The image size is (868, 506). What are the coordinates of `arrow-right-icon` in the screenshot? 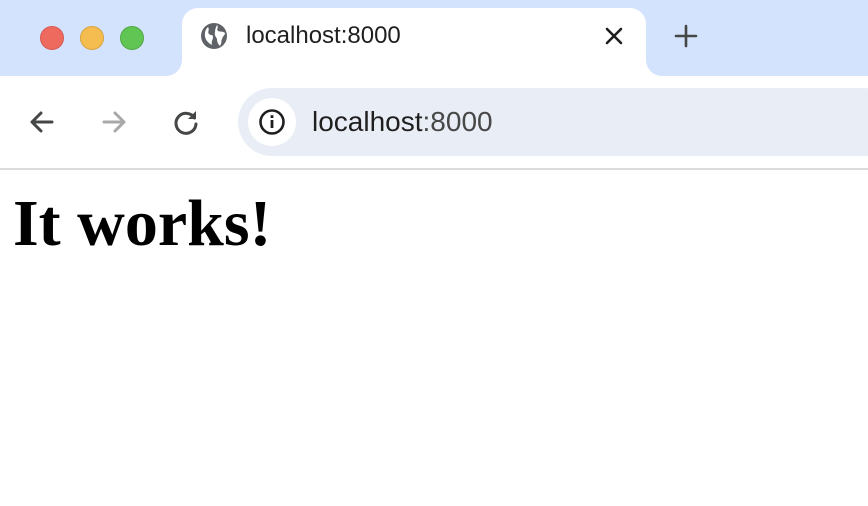 It's located at (114, 122).